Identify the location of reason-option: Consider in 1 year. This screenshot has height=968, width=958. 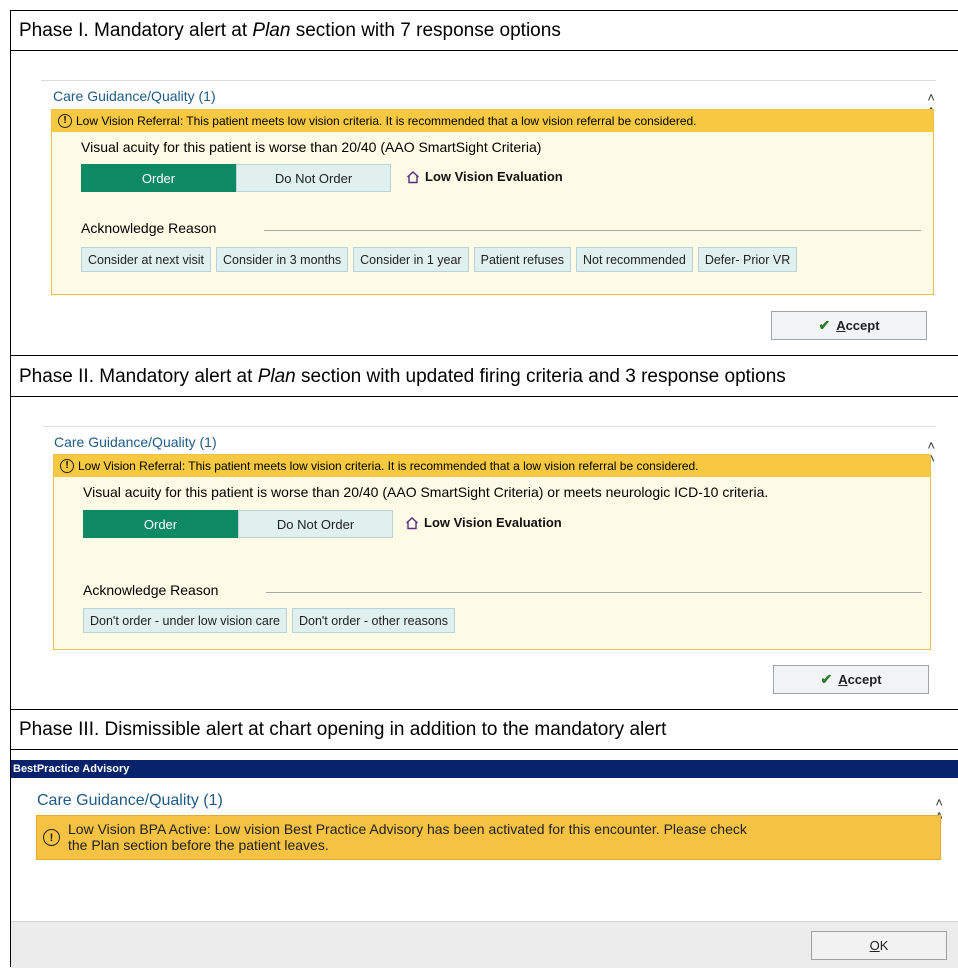
(411, 259).